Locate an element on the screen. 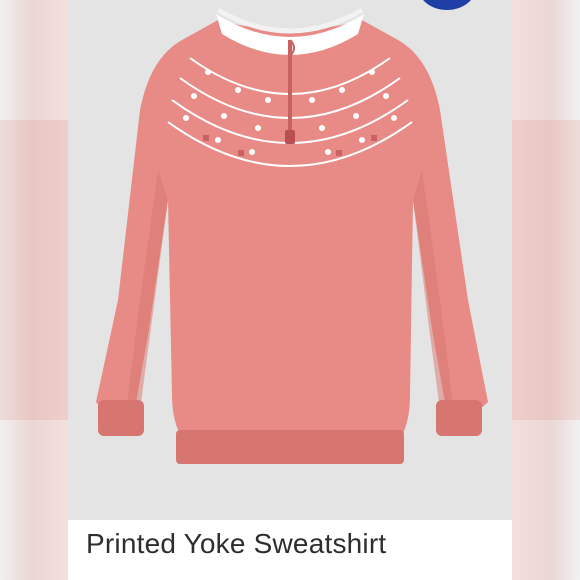 Image resolution: width=580 pixels, height=580 pixels. zipper-pull is located at coordinates (290, 137).